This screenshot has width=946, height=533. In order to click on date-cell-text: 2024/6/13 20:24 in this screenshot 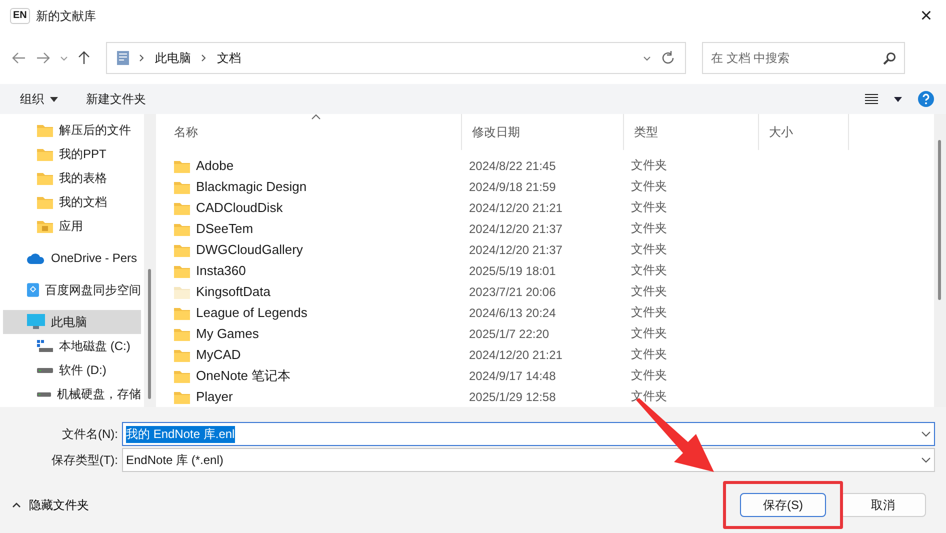, I will do `click(512, 313)`.